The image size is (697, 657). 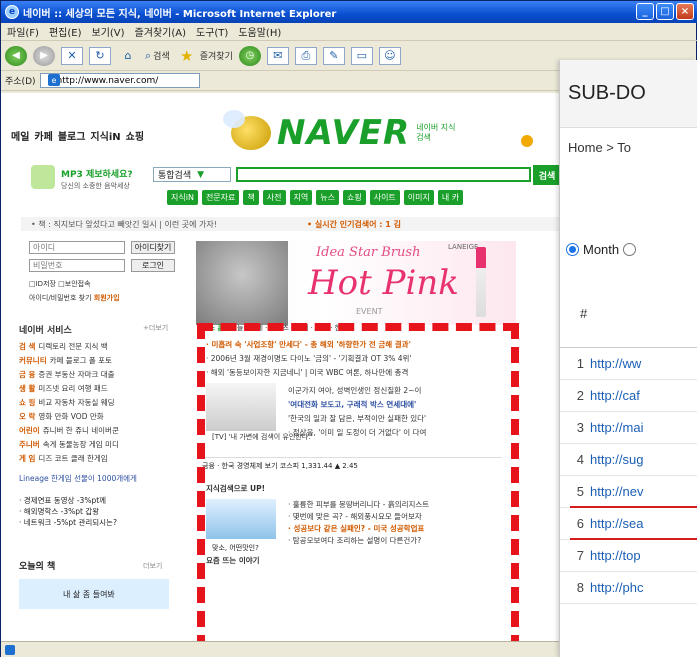 What do you see at coordinates (665, 11) in the screenshot?
I see `maximize-button: □` at bounding box center [665, 11].